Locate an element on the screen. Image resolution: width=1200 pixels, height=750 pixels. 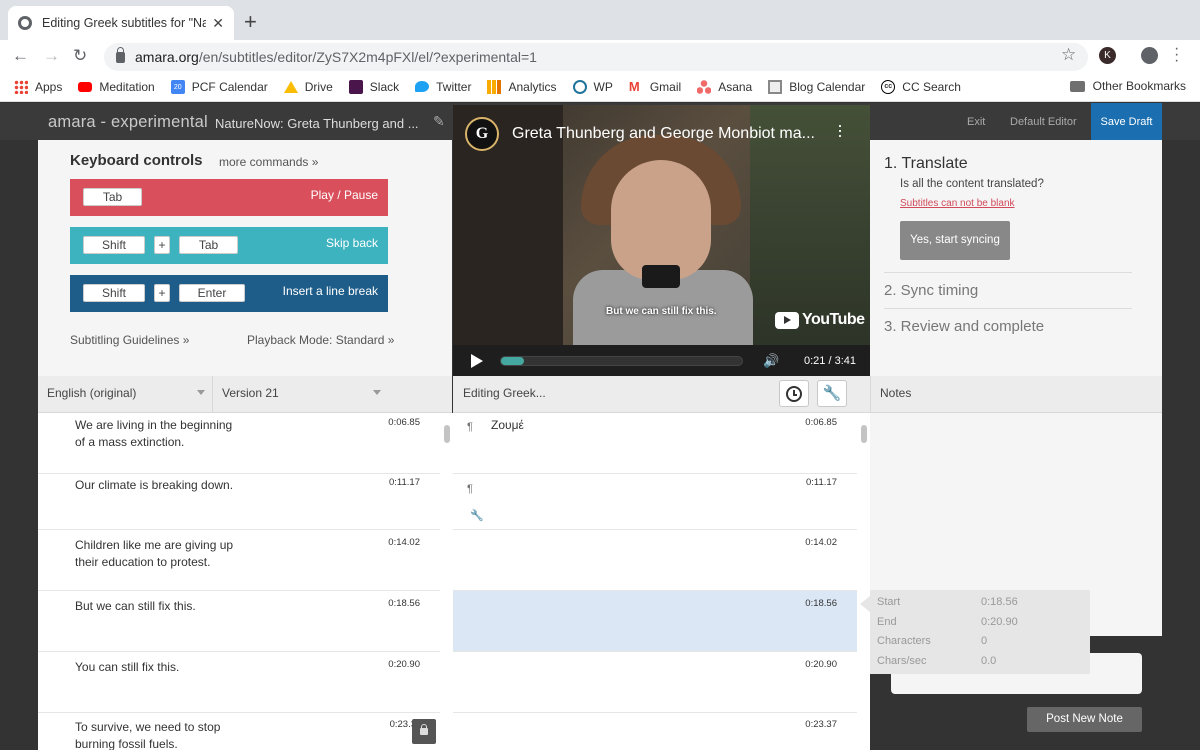
sheet-icon is located at coordinates (775, 86).